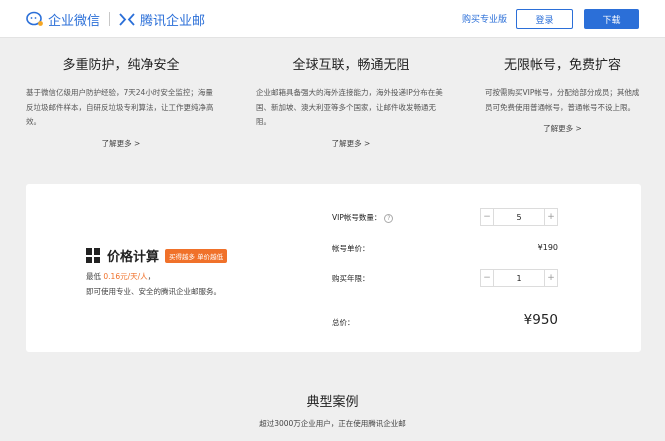 The height and width of the screenshot is (441, 665). I want to click on vip-count-stepper: − +, so click(519, 217).